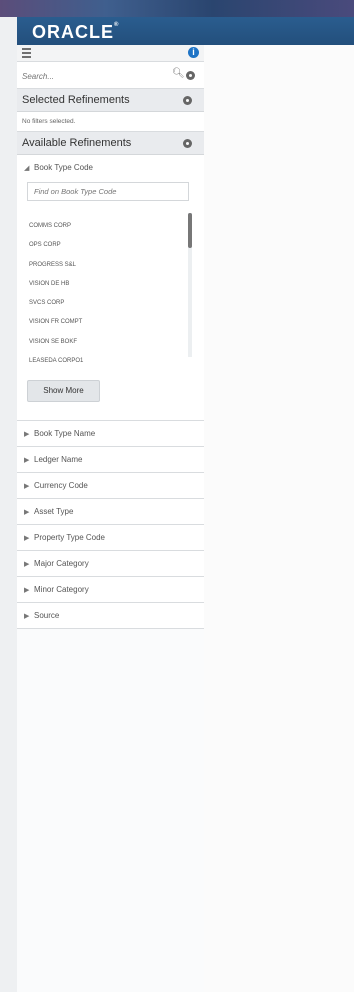  Describe the element at coordinates (64, 167) in the screenshot. I see `book-type-code-label: Book Type Code` at that location.